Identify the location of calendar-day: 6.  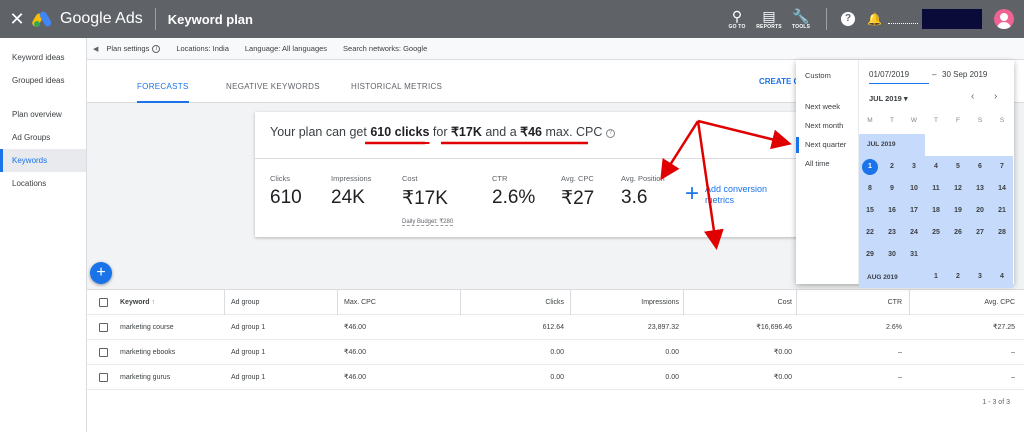
(980, 167).